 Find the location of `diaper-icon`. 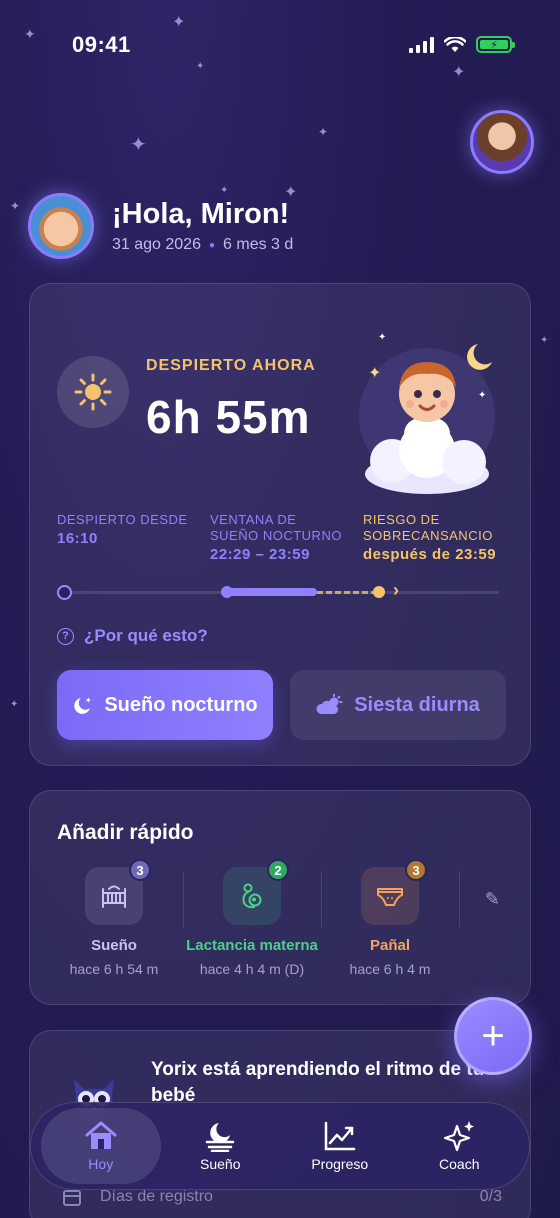

diaper-icon is located at coordinates (390, 897).